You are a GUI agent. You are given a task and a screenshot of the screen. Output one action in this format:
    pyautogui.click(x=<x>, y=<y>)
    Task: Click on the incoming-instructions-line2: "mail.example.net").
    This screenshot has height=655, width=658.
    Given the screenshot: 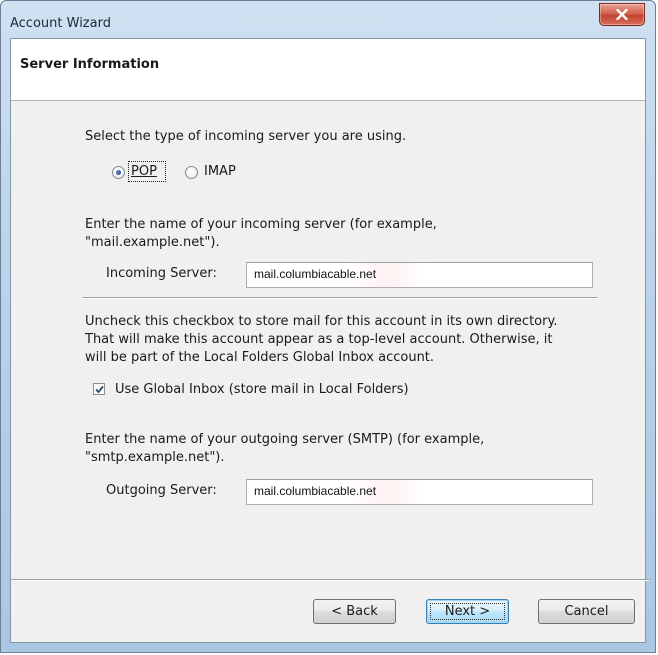 What is the action you would take?
    pyautogui.click(x=152, y=242)
    